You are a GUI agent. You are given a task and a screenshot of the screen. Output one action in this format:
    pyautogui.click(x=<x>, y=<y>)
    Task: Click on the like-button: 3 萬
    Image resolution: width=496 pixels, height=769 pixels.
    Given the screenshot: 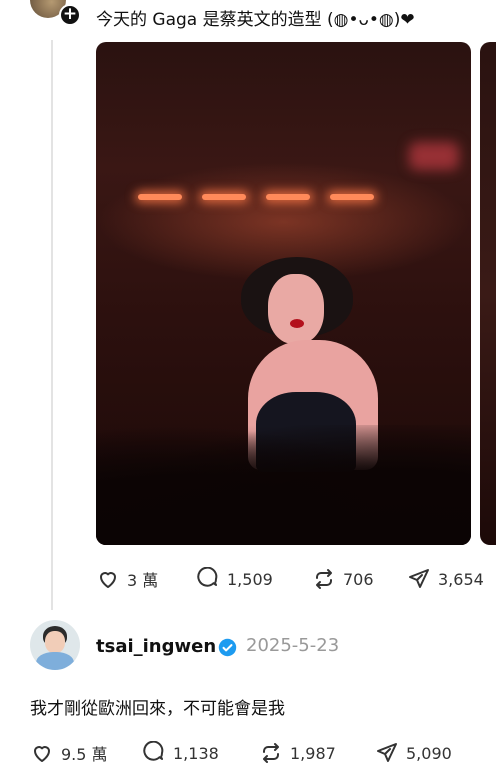 What is the action you would take?
    pyautogui.click(x=146, y=579)
    